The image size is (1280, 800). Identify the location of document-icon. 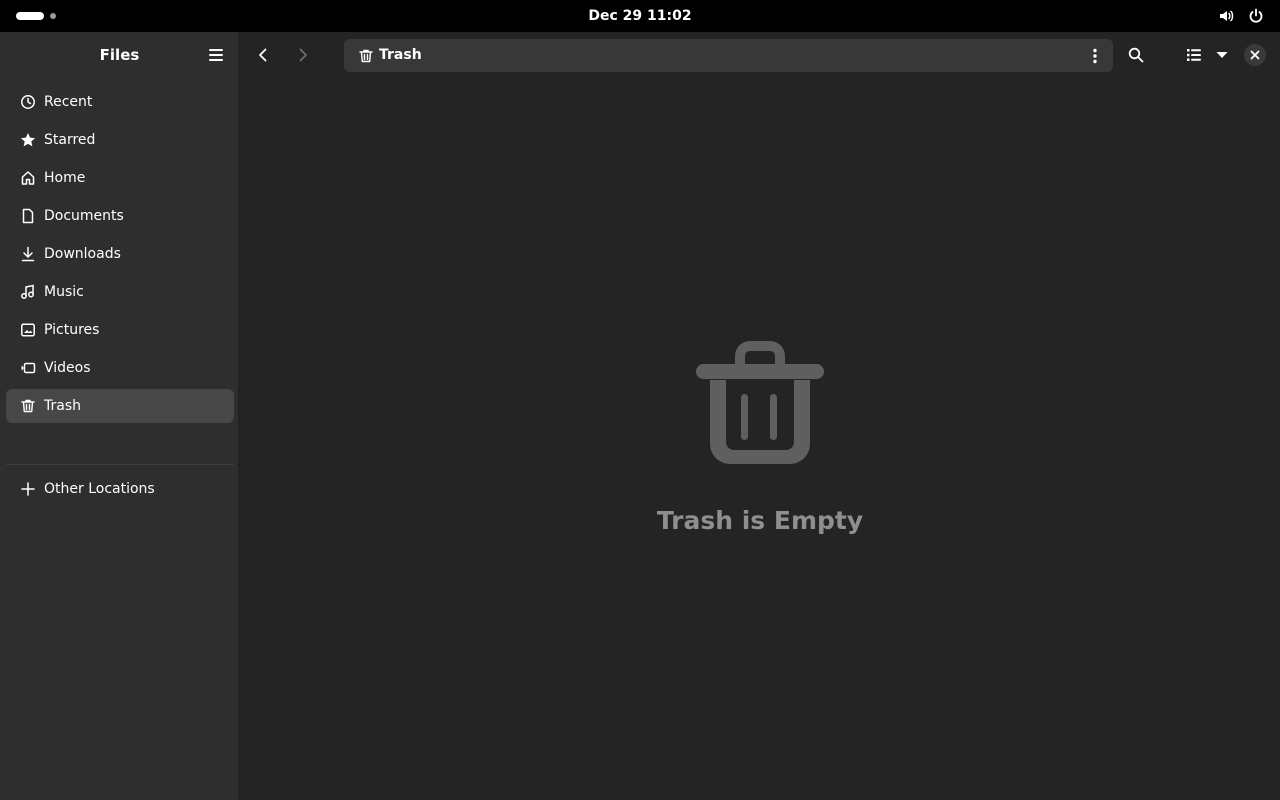
(28, 216).